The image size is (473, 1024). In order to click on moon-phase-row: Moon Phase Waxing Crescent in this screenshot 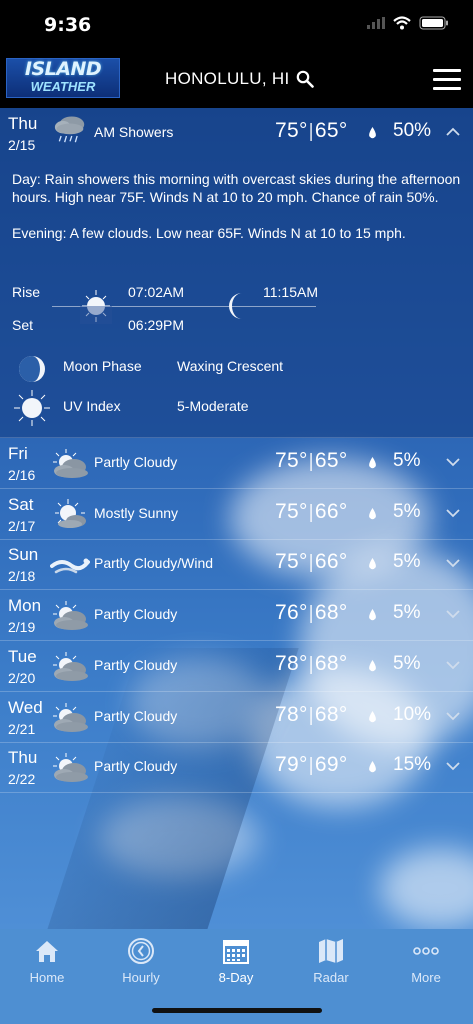, I will do `click(236, 368)`.